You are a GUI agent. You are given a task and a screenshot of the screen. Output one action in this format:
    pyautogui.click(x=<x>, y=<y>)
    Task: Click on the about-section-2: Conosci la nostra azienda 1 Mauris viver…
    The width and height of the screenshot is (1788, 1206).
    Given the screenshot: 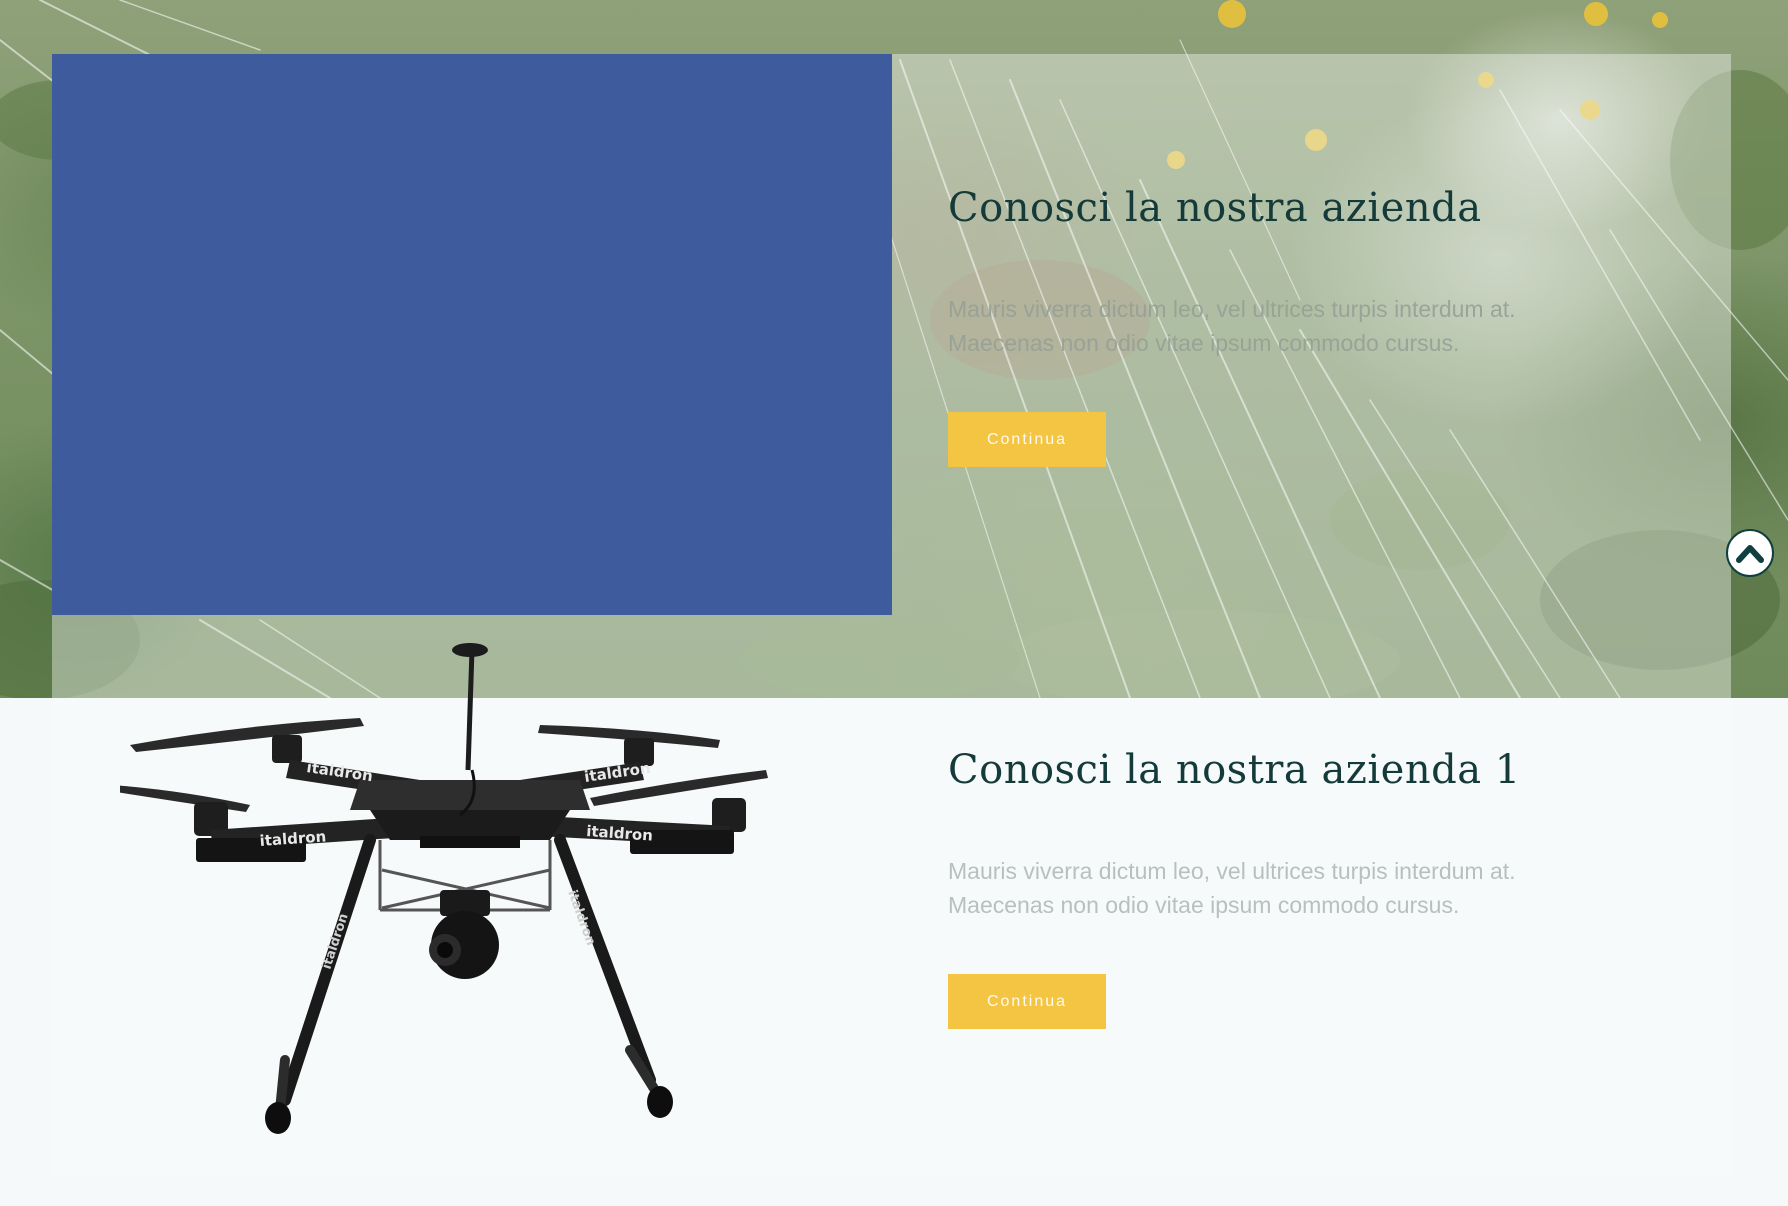 What is the action you would take?
    pyautogui.click(x=1308, y=884)
    